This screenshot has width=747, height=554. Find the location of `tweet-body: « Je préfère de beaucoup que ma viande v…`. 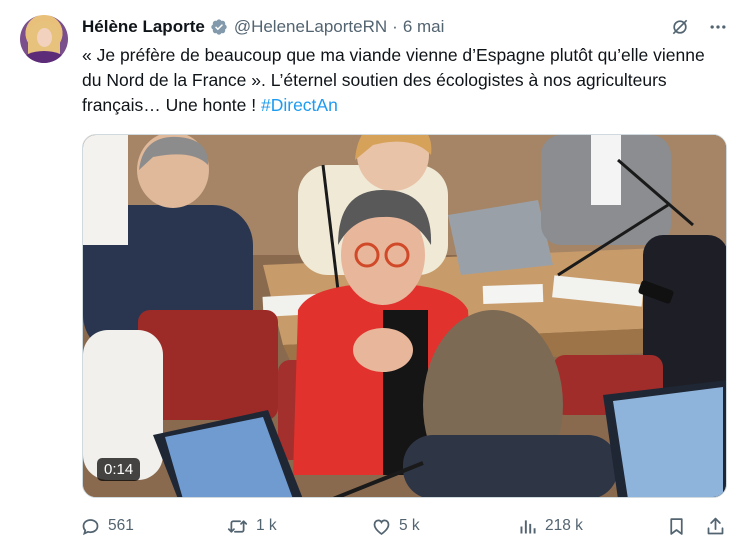

tweet-body: « Je préfère de beaucoup que ma viande v… is located at coordinates (393, 80).